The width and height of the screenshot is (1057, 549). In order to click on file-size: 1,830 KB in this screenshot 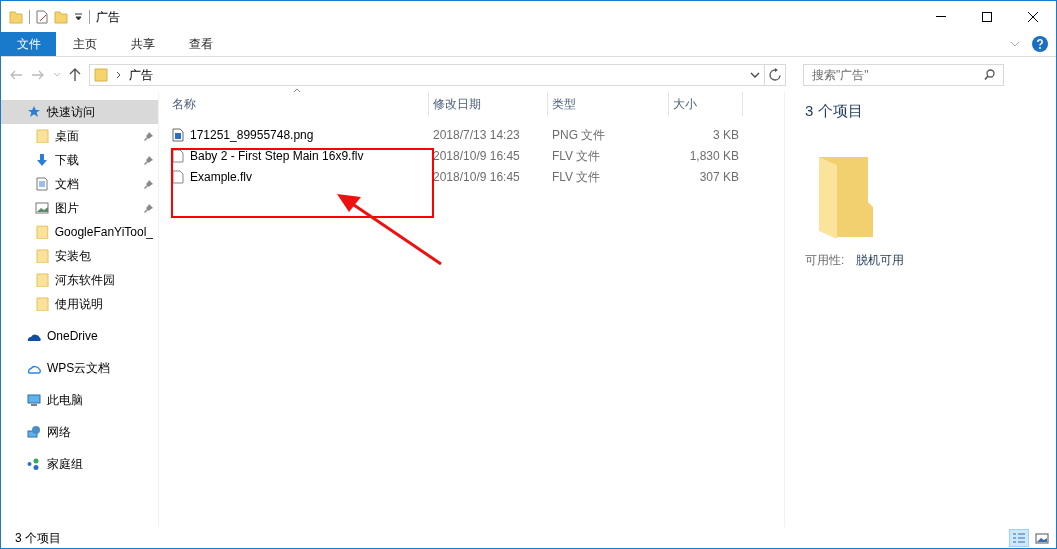, I will do `click(714, 155)`.